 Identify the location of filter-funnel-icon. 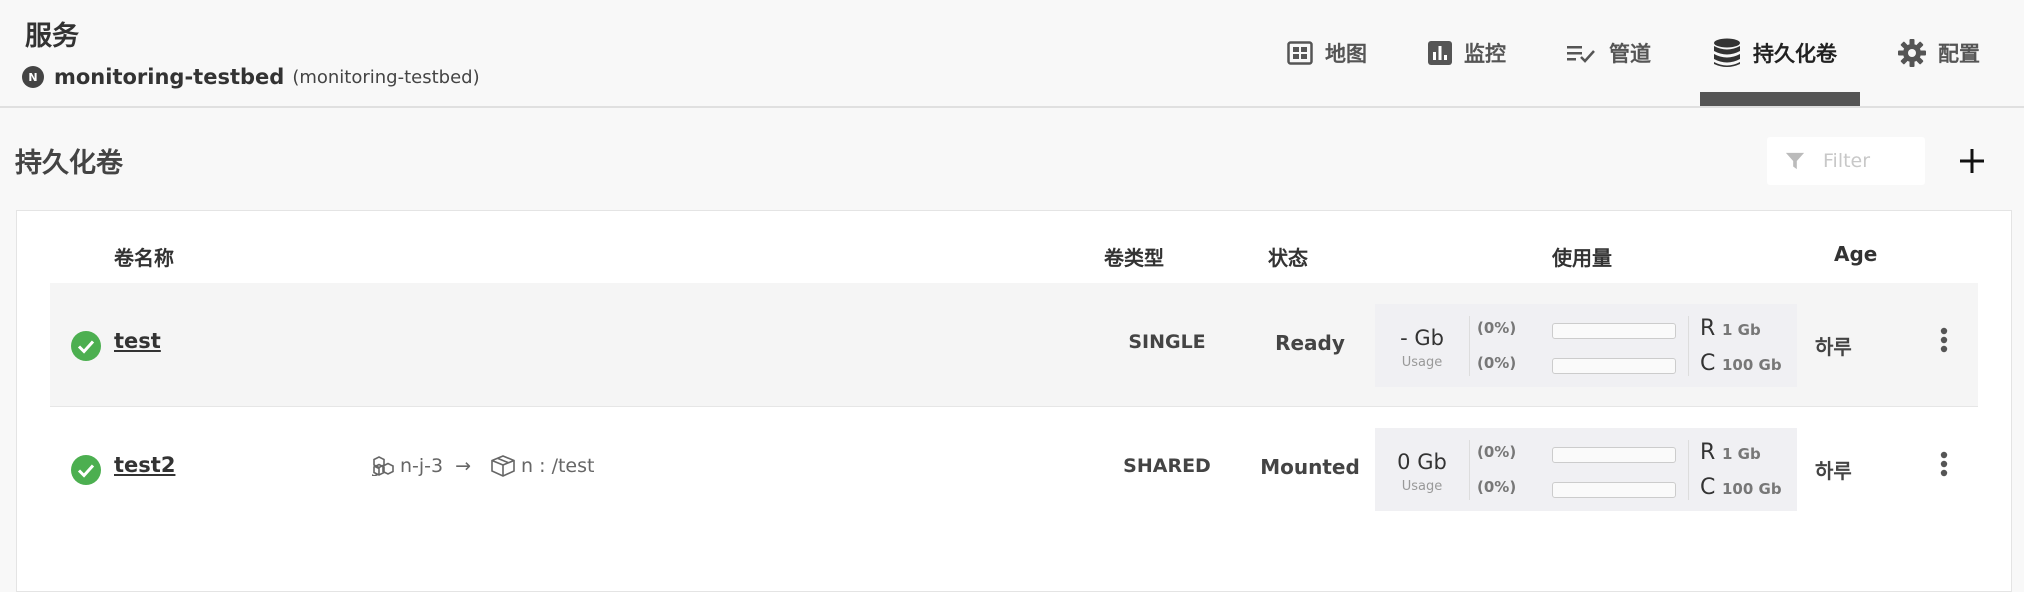
(1795, 161).